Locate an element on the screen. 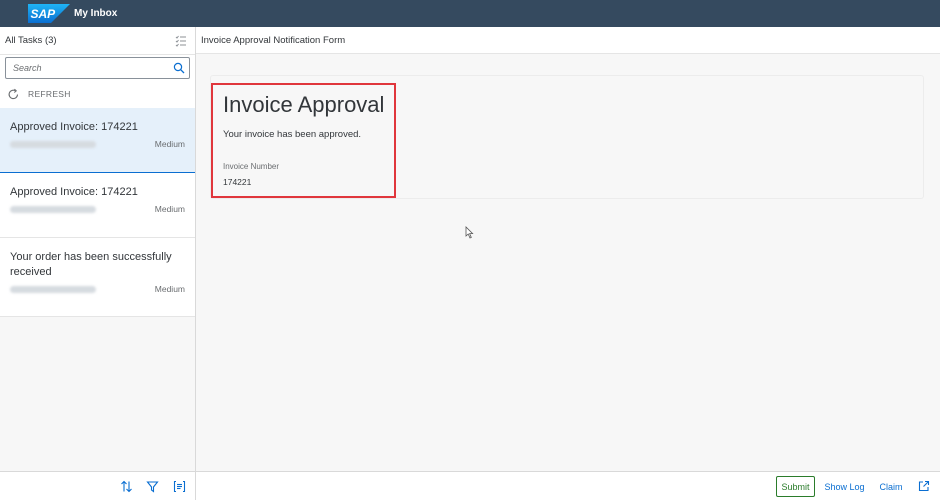 The width and height of the screenshot is (940, 500). shell-bar: SAP My Inbox is located at coordinates (470, 13).